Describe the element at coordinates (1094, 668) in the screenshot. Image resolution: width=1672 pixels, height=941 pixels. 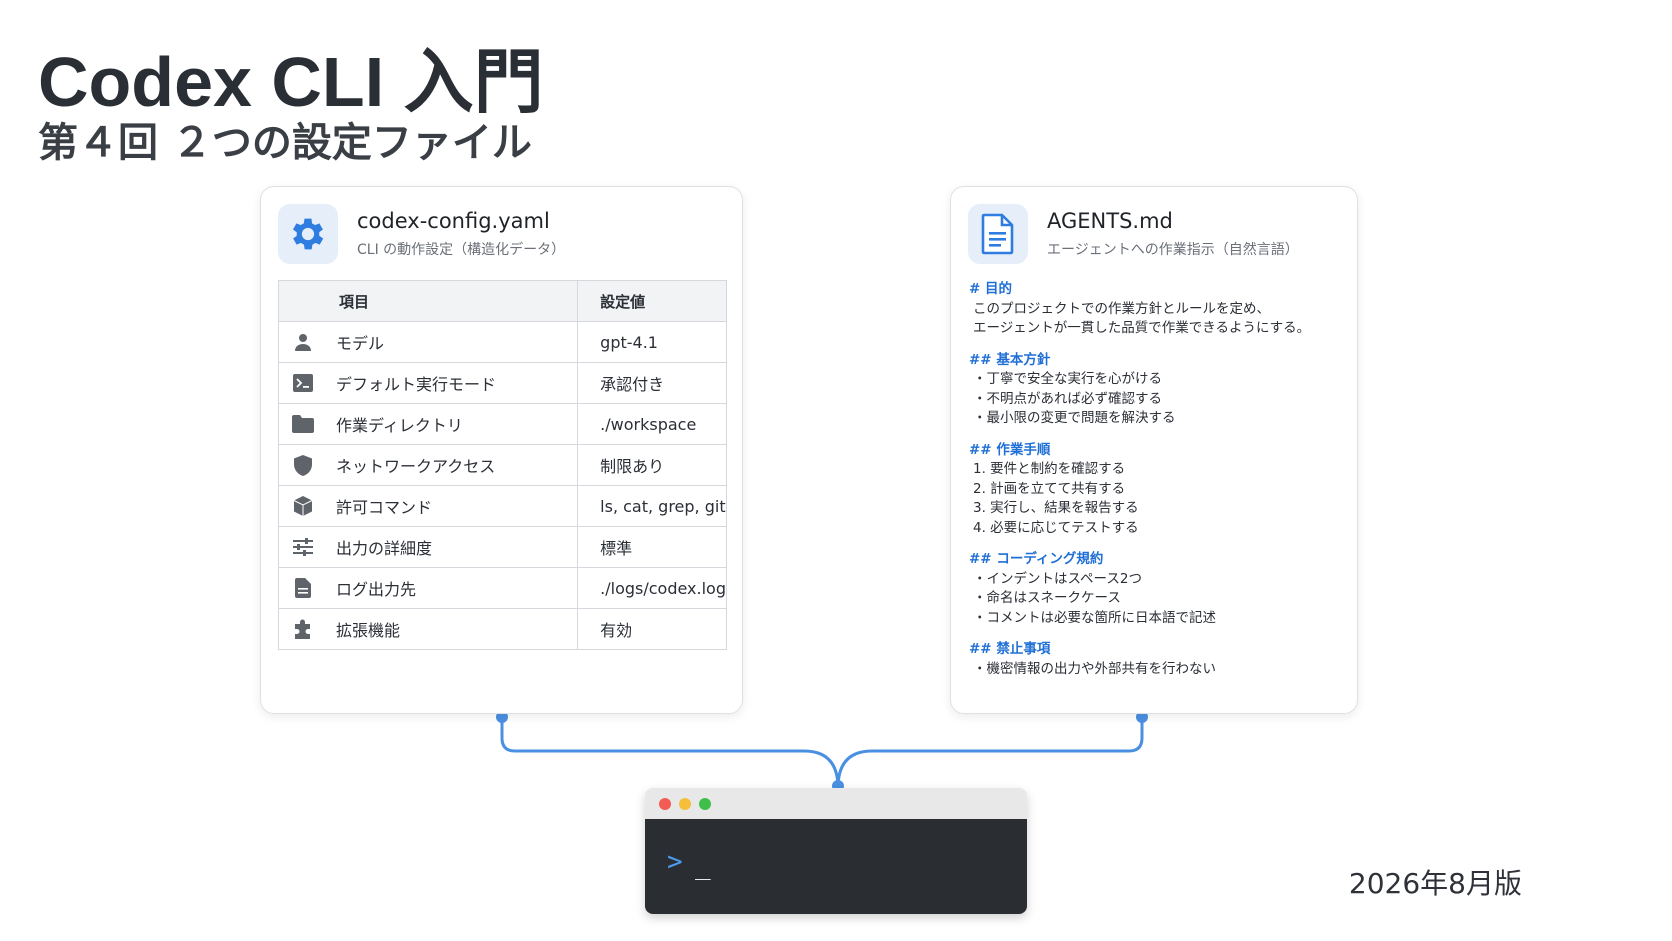
I see `md-line: ・機密情報の出力や外部共有を行わない` at that location.